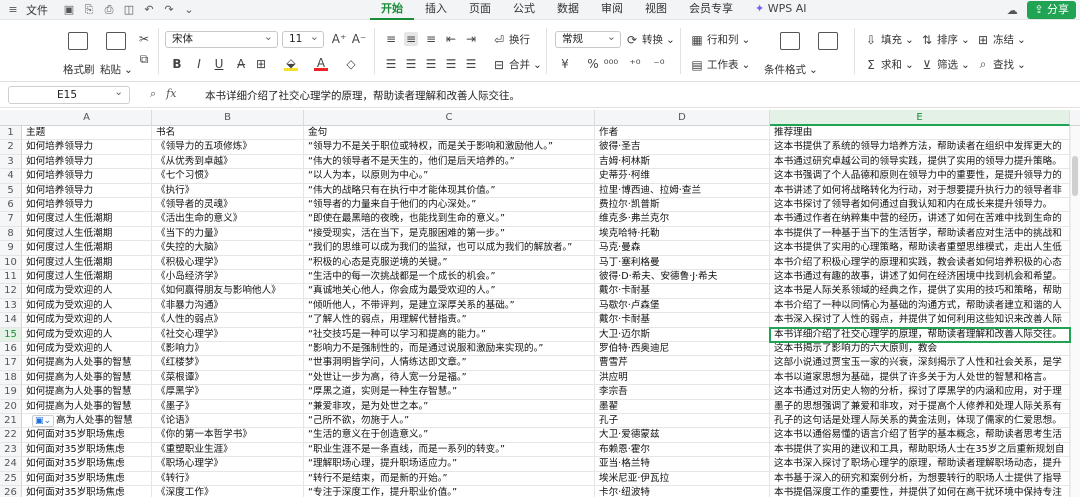  I want to click on copy-icon: ⧉, so click(144, 59).